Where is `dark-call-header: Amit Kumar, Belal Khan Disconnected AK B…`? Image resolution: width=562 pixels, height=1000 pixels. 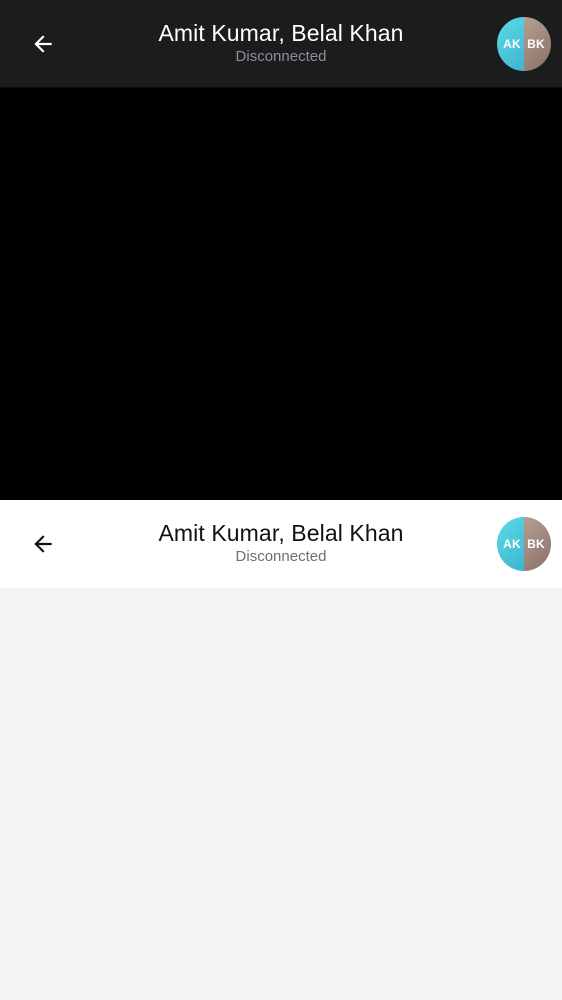 dark-call-header: Amit Kumar, Belal Khan Disconnected AK B… is located at coordinates (281, 44).